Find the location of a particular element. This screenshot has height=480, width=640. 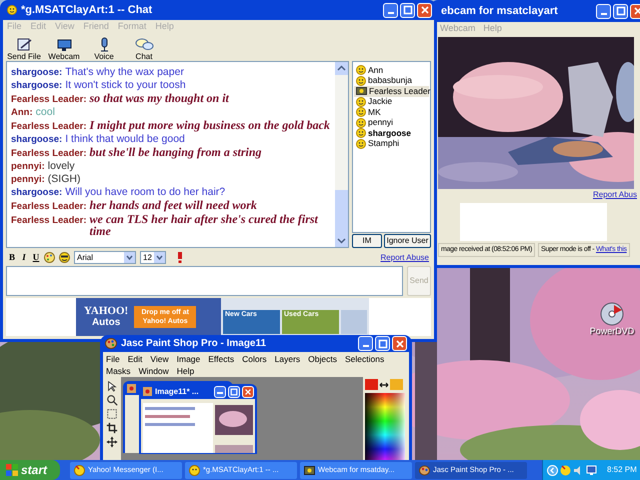

windows-flag-icon is located at coordinates (12, 470).